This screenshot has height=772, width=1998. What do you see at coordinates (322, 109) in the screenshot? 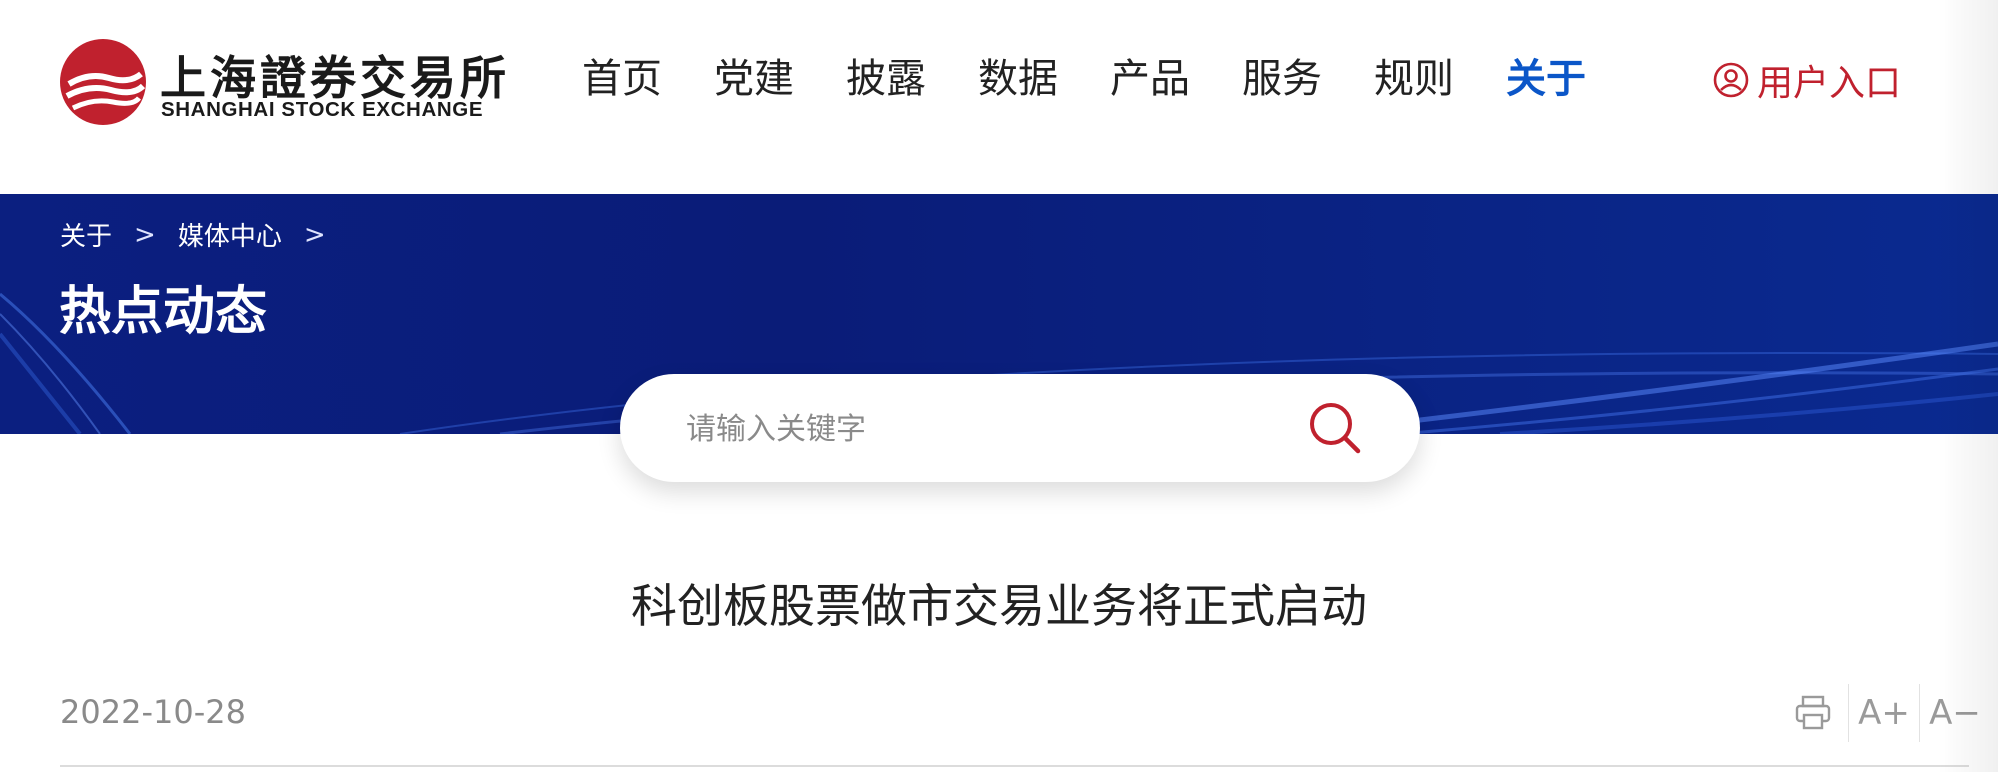
I see `logo-english-name: SHANGHAI STOCK EXCHANGE` at bounding box center [322, 109].